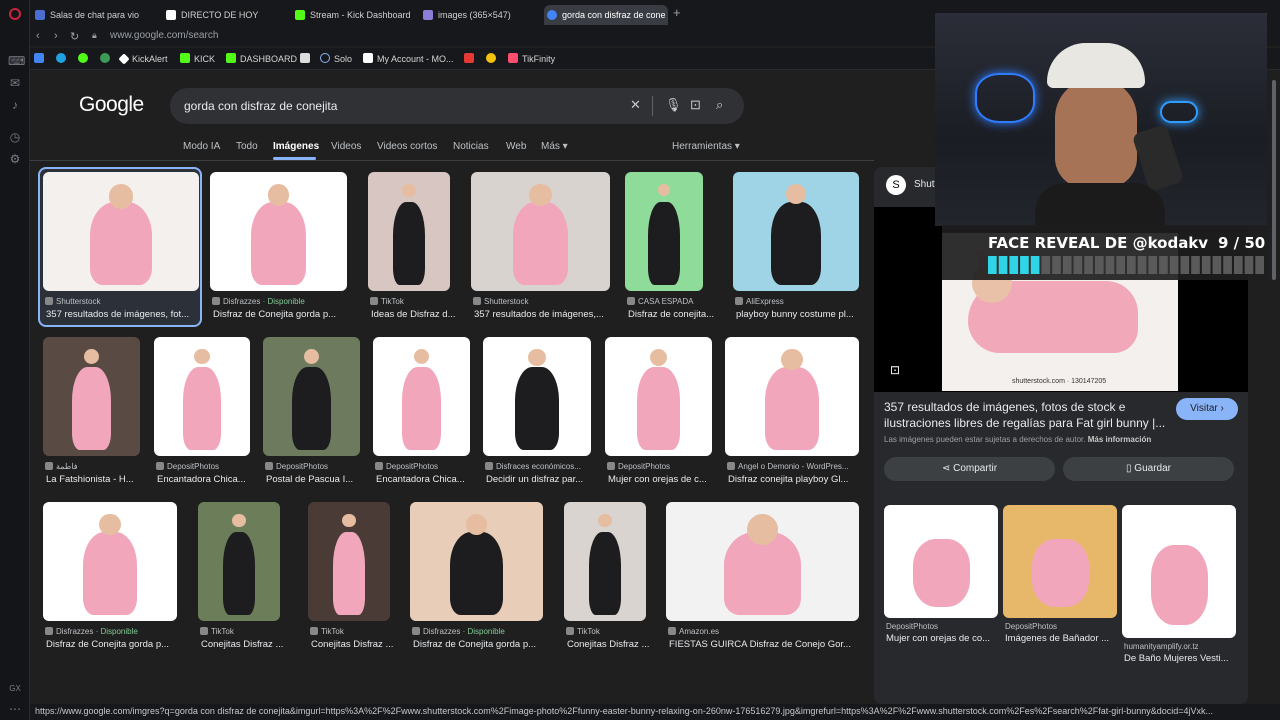 This screenshot has height=720, width=1280. I want to click on url-field: www.google.com/search, so click(164, 35).